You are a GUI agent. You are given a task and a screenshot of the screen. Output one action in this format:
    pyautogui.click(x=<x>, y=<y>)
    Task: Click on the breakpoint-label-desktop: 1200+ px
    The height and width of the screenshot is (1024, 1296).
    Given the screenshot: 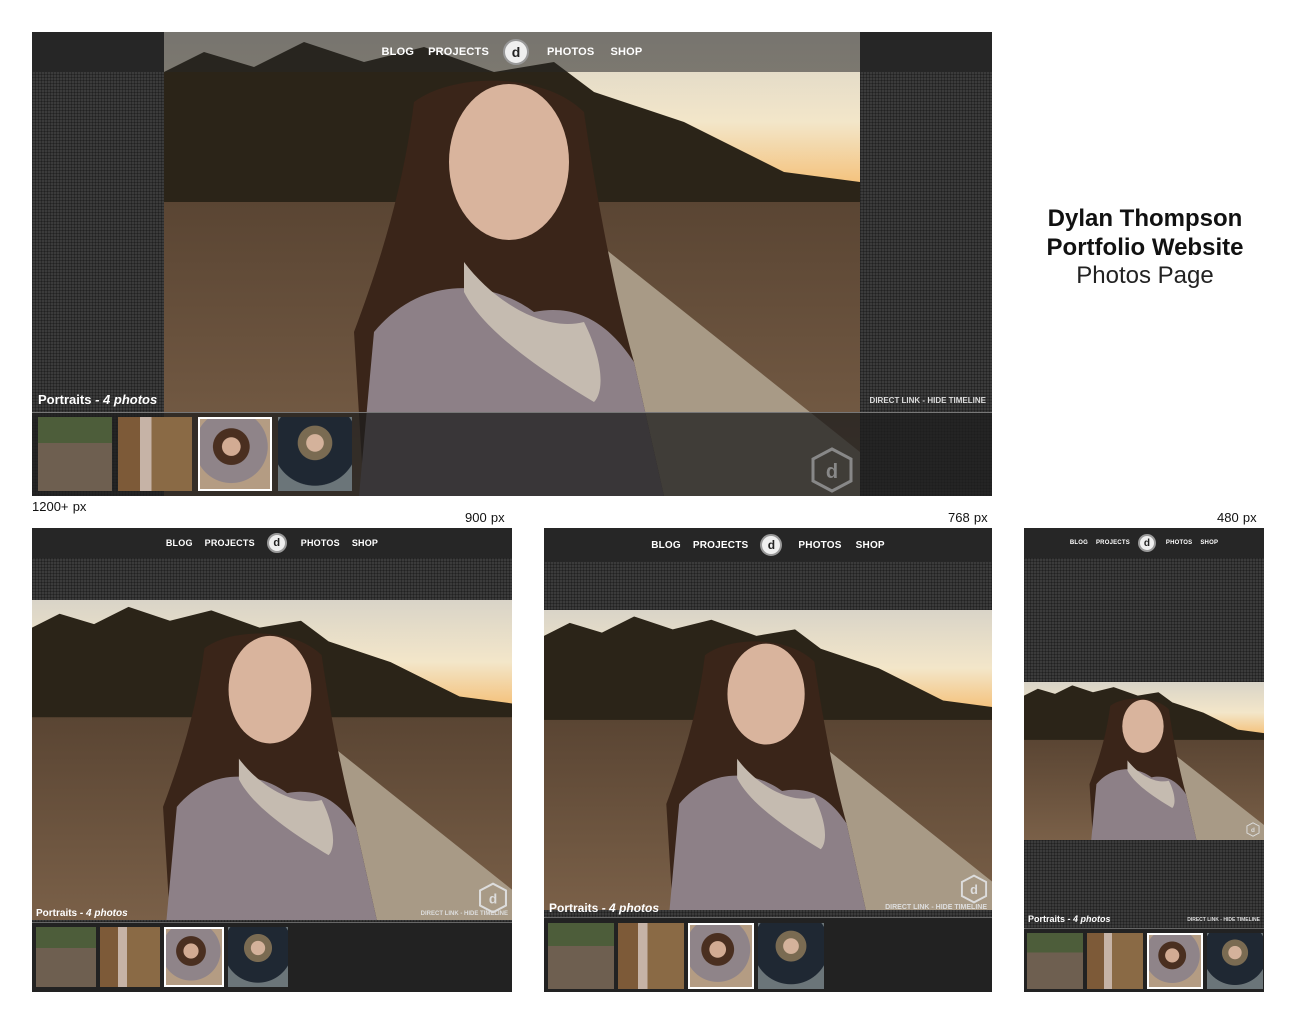 What is the action you would take?
    pyautogui.click(x=59, y=506)
    